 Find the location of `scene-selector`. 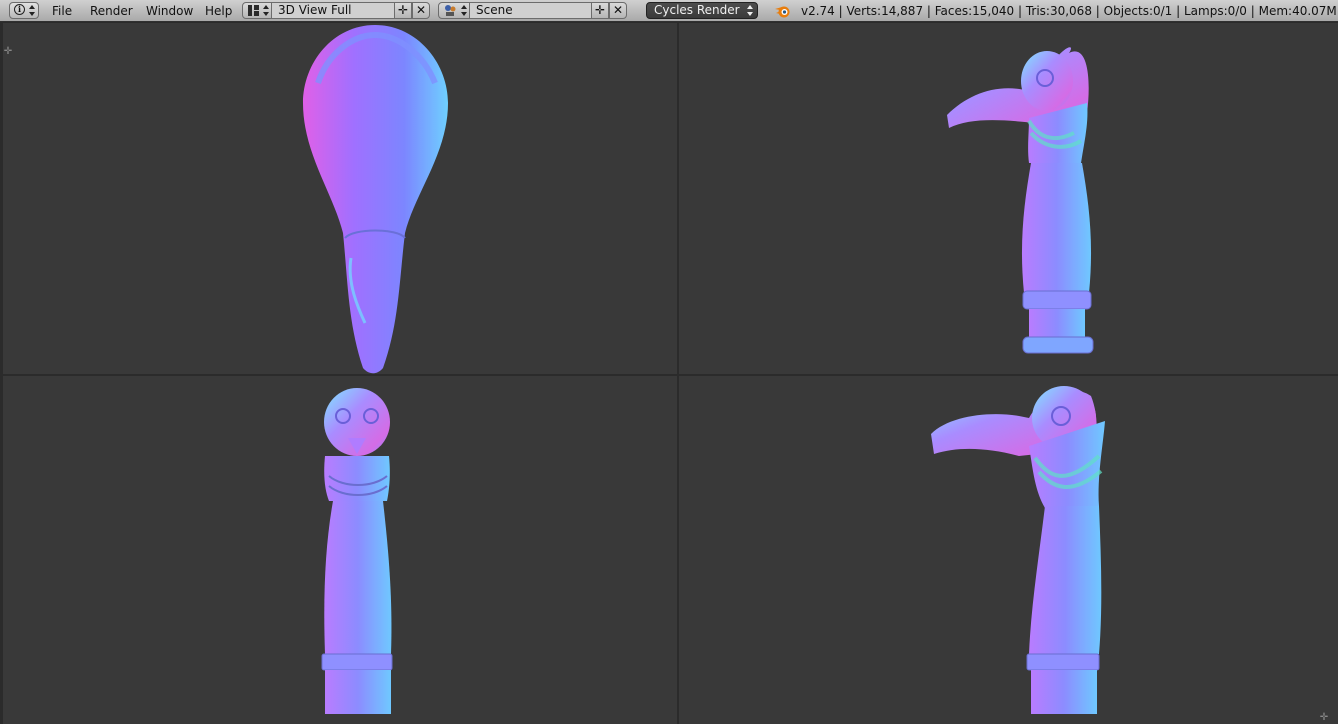

scene-selector is located at coordinates (454, 10).